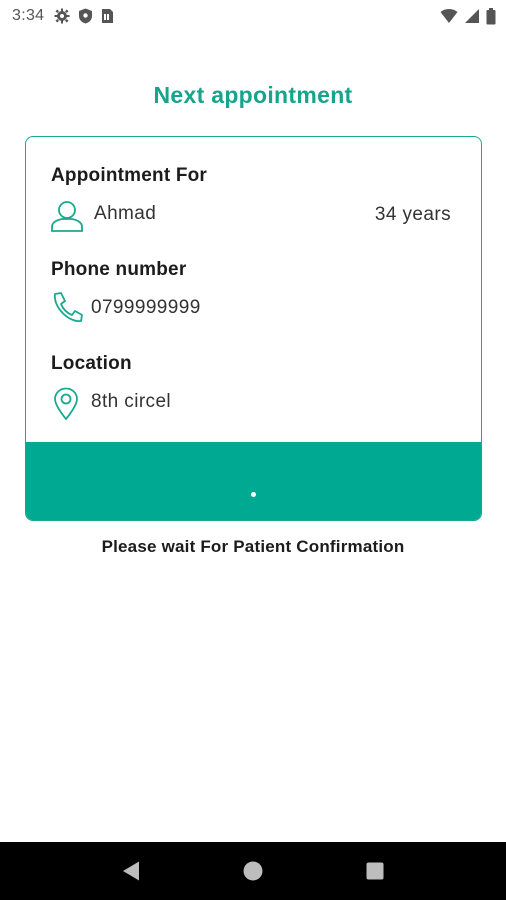 This screenshot has height=900, width=506. I want to click on person-icon, so click(67, 218).